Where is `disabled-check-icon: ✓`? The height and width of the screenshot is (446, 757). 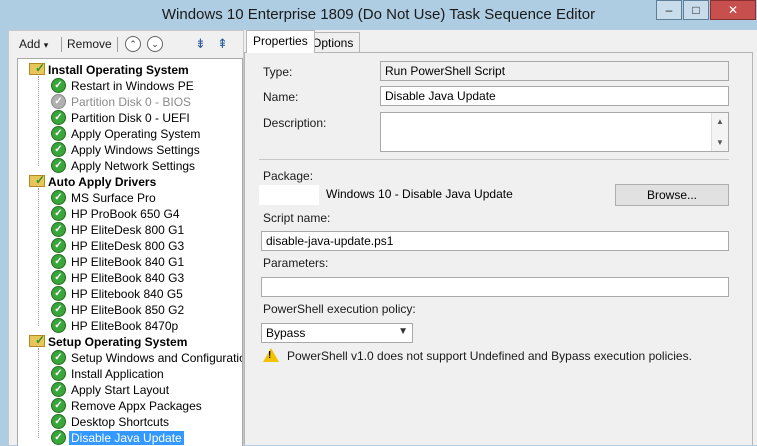 disabled-check-icon: ✓ is located at coordinates (58, 101).